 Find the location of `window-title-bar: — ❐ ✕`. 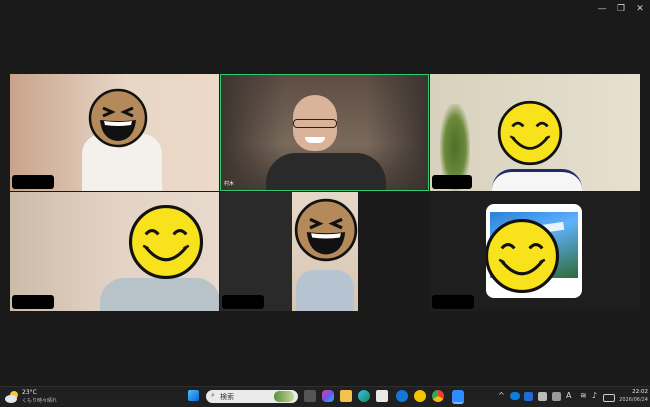

window-title-bar: — ❐ ✕ is located at coordinates (325, 9).